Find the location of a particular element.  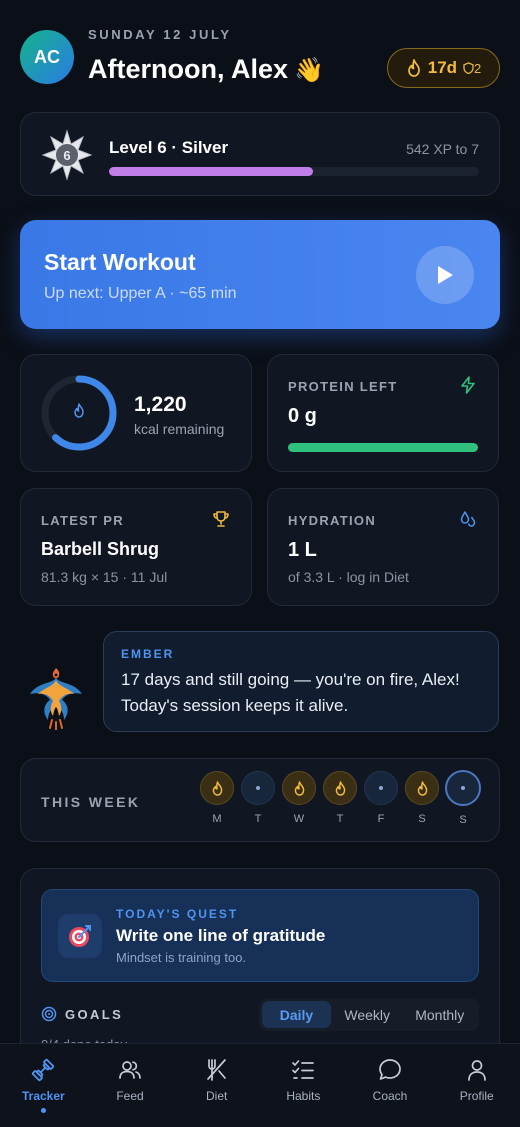

level-title: Level 6 · Silver is located at coordinates (169, 147).